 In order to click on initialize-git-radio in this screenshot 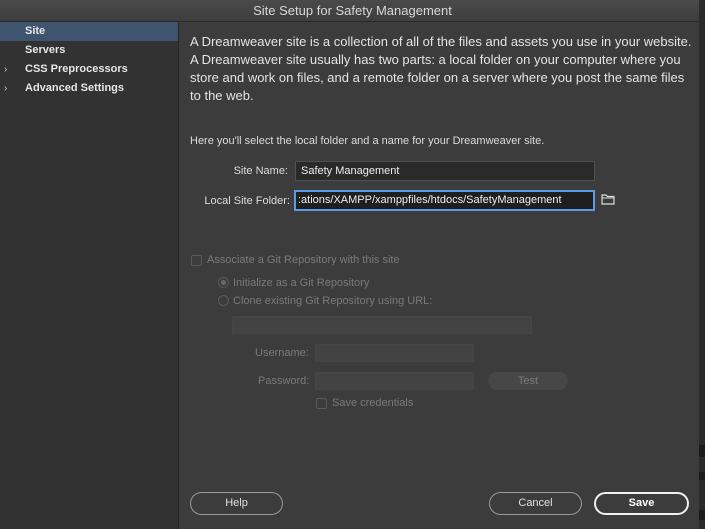, I will do `click(223, 282)`.